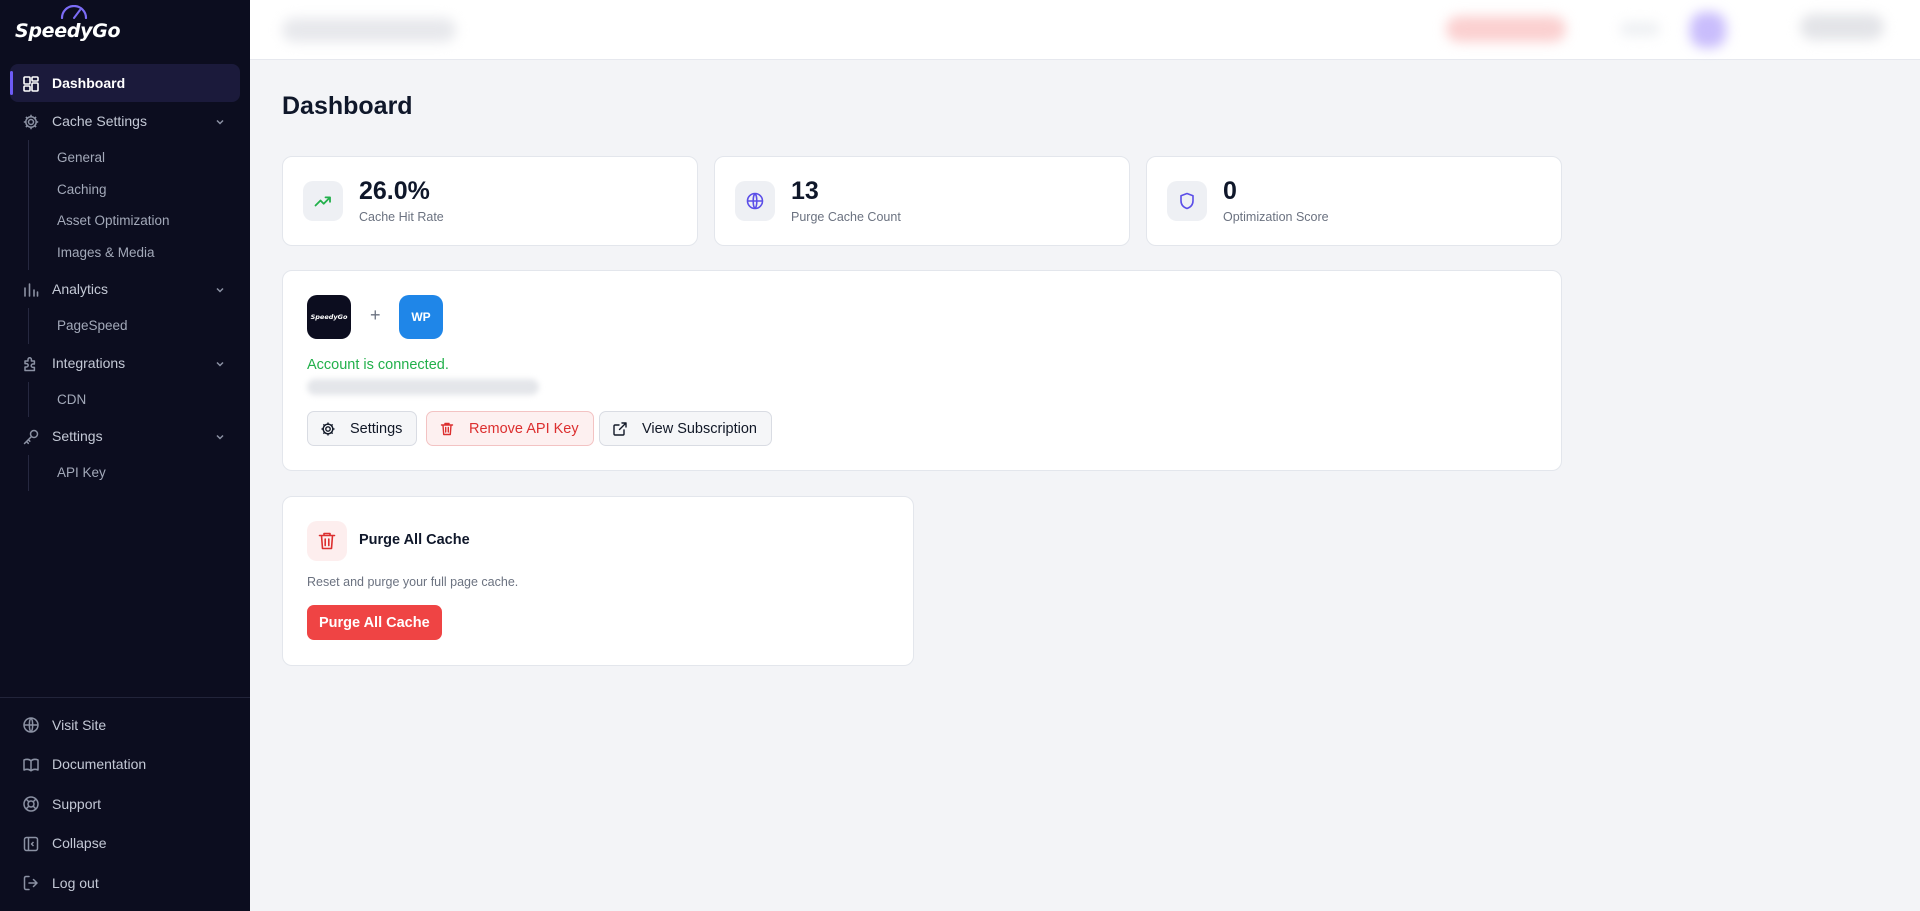 The image size is (1920, 911). Describe the element at coordinates (125, 883) in the screenshot. I see `sidebar-item-log-out: Log out` at that location.